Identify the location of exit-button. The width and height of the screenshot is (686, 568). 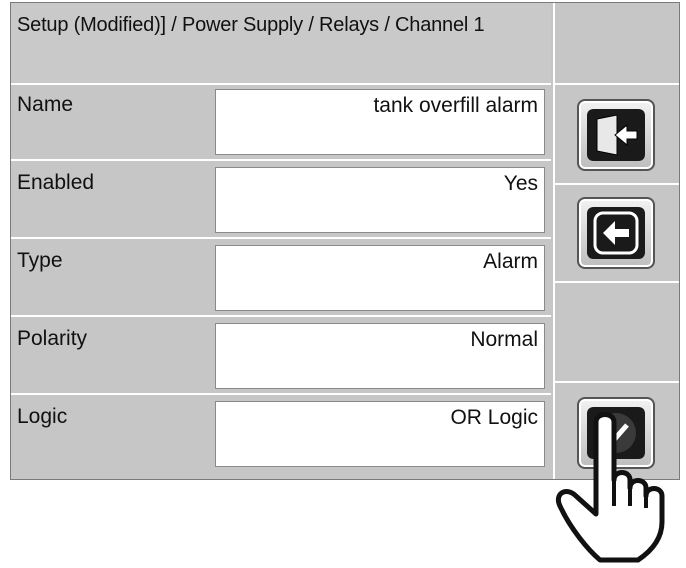
(616, 135).